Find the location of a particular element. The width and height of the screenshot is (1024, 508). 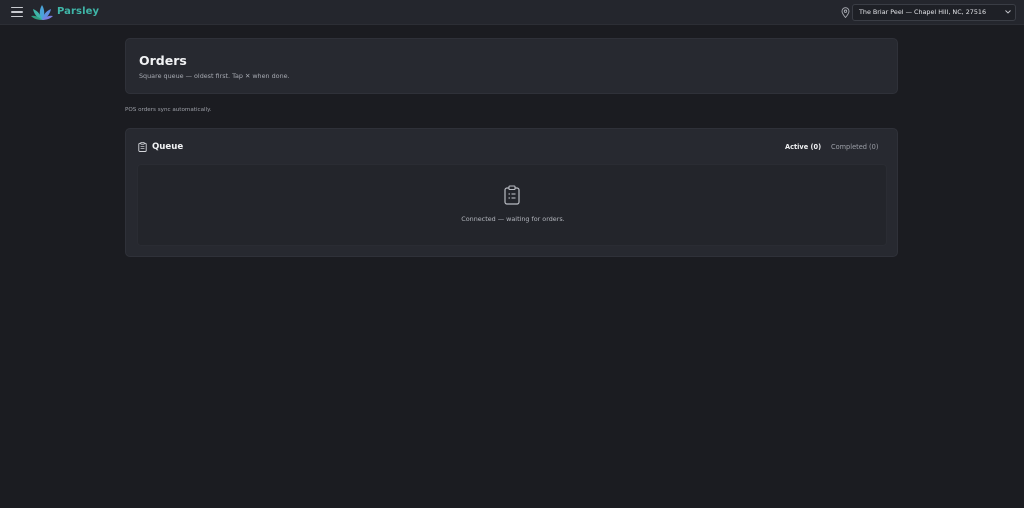

location-select: The Briar Peel — Chapel Hill, NC, 27516 is located at coordinates (934, 12).